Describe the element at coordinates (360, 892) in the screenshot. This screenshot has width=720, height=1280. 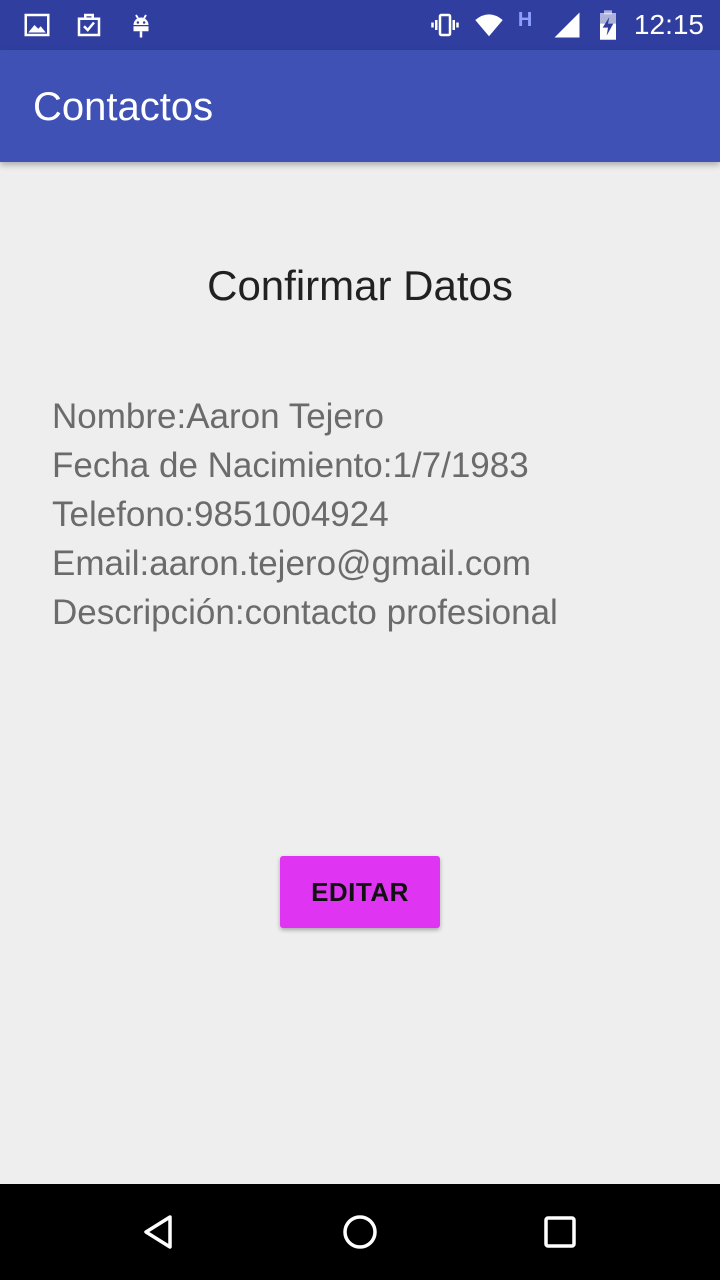
I see `edit-button: EDITAR` at that location.